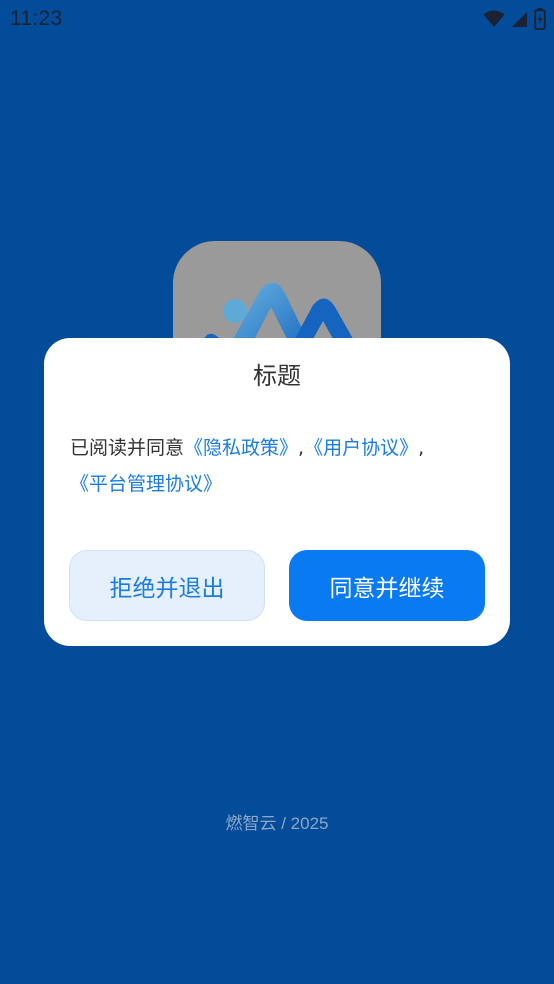  I want to click on reject-and-exit-button: 拒绝并退出, so click(167, 585).